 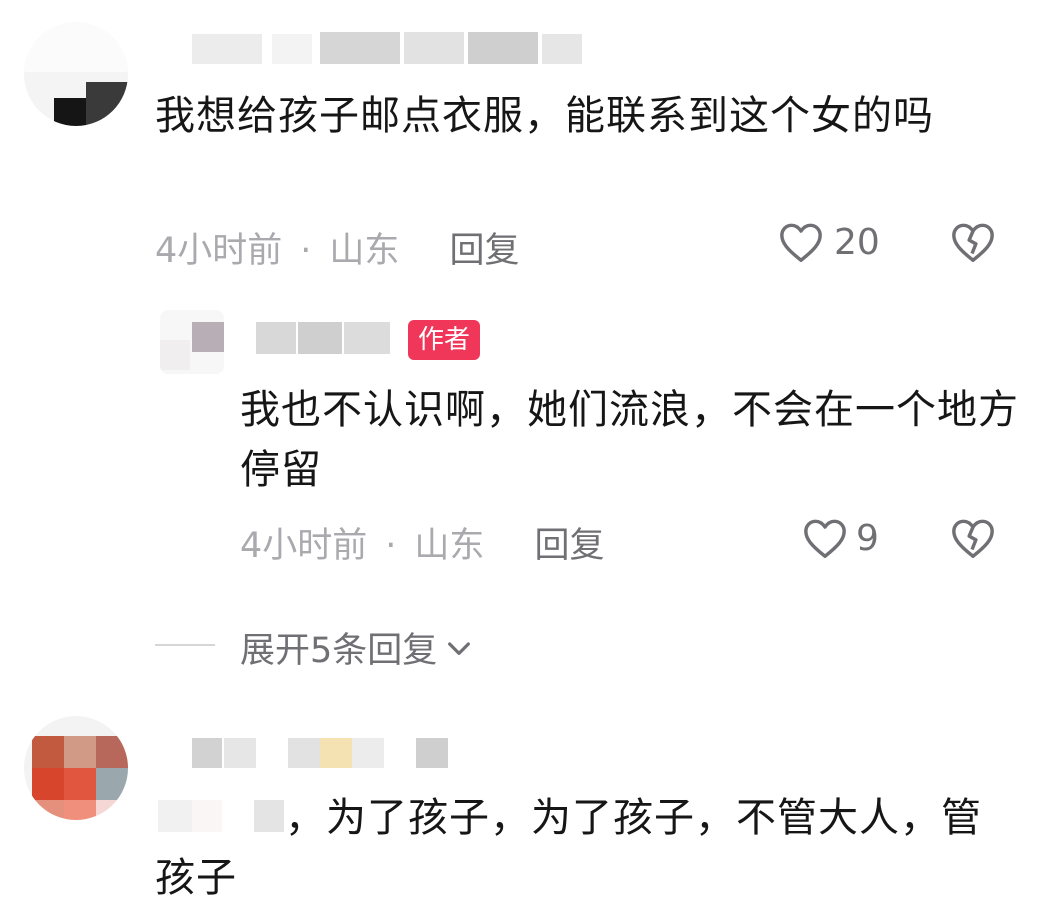 I want to click on reply-location: 山东, so click(x=449, y=546).